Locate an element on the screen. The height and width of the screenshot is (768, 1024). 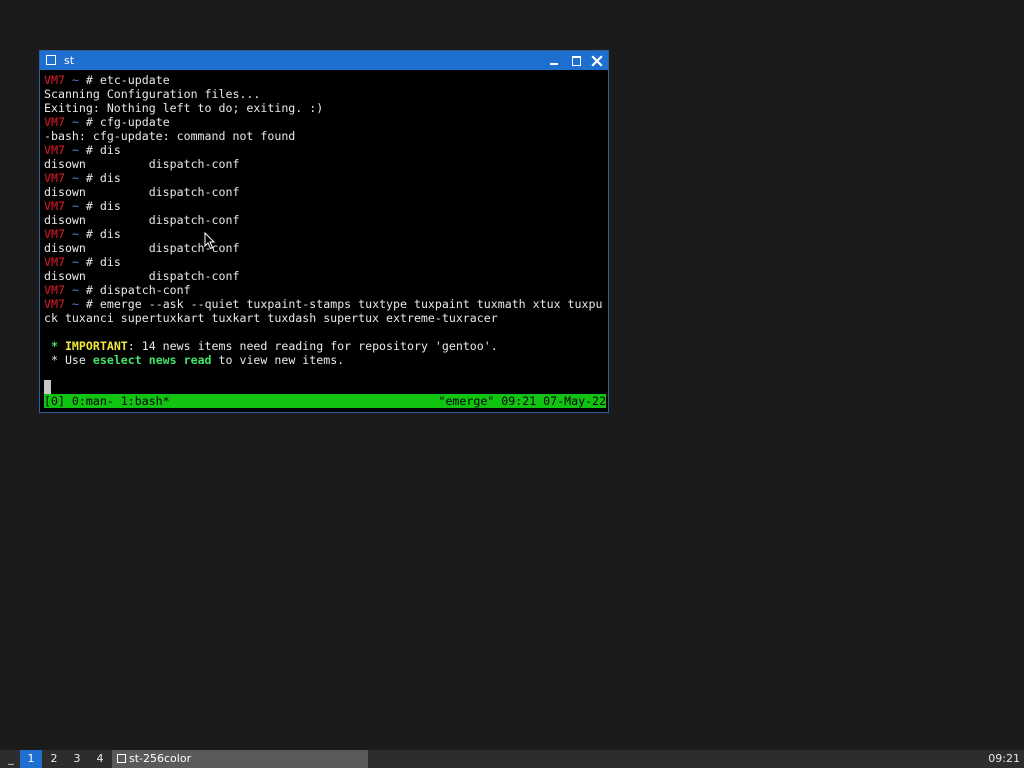
close-icon is located at coordinates (597, 60).